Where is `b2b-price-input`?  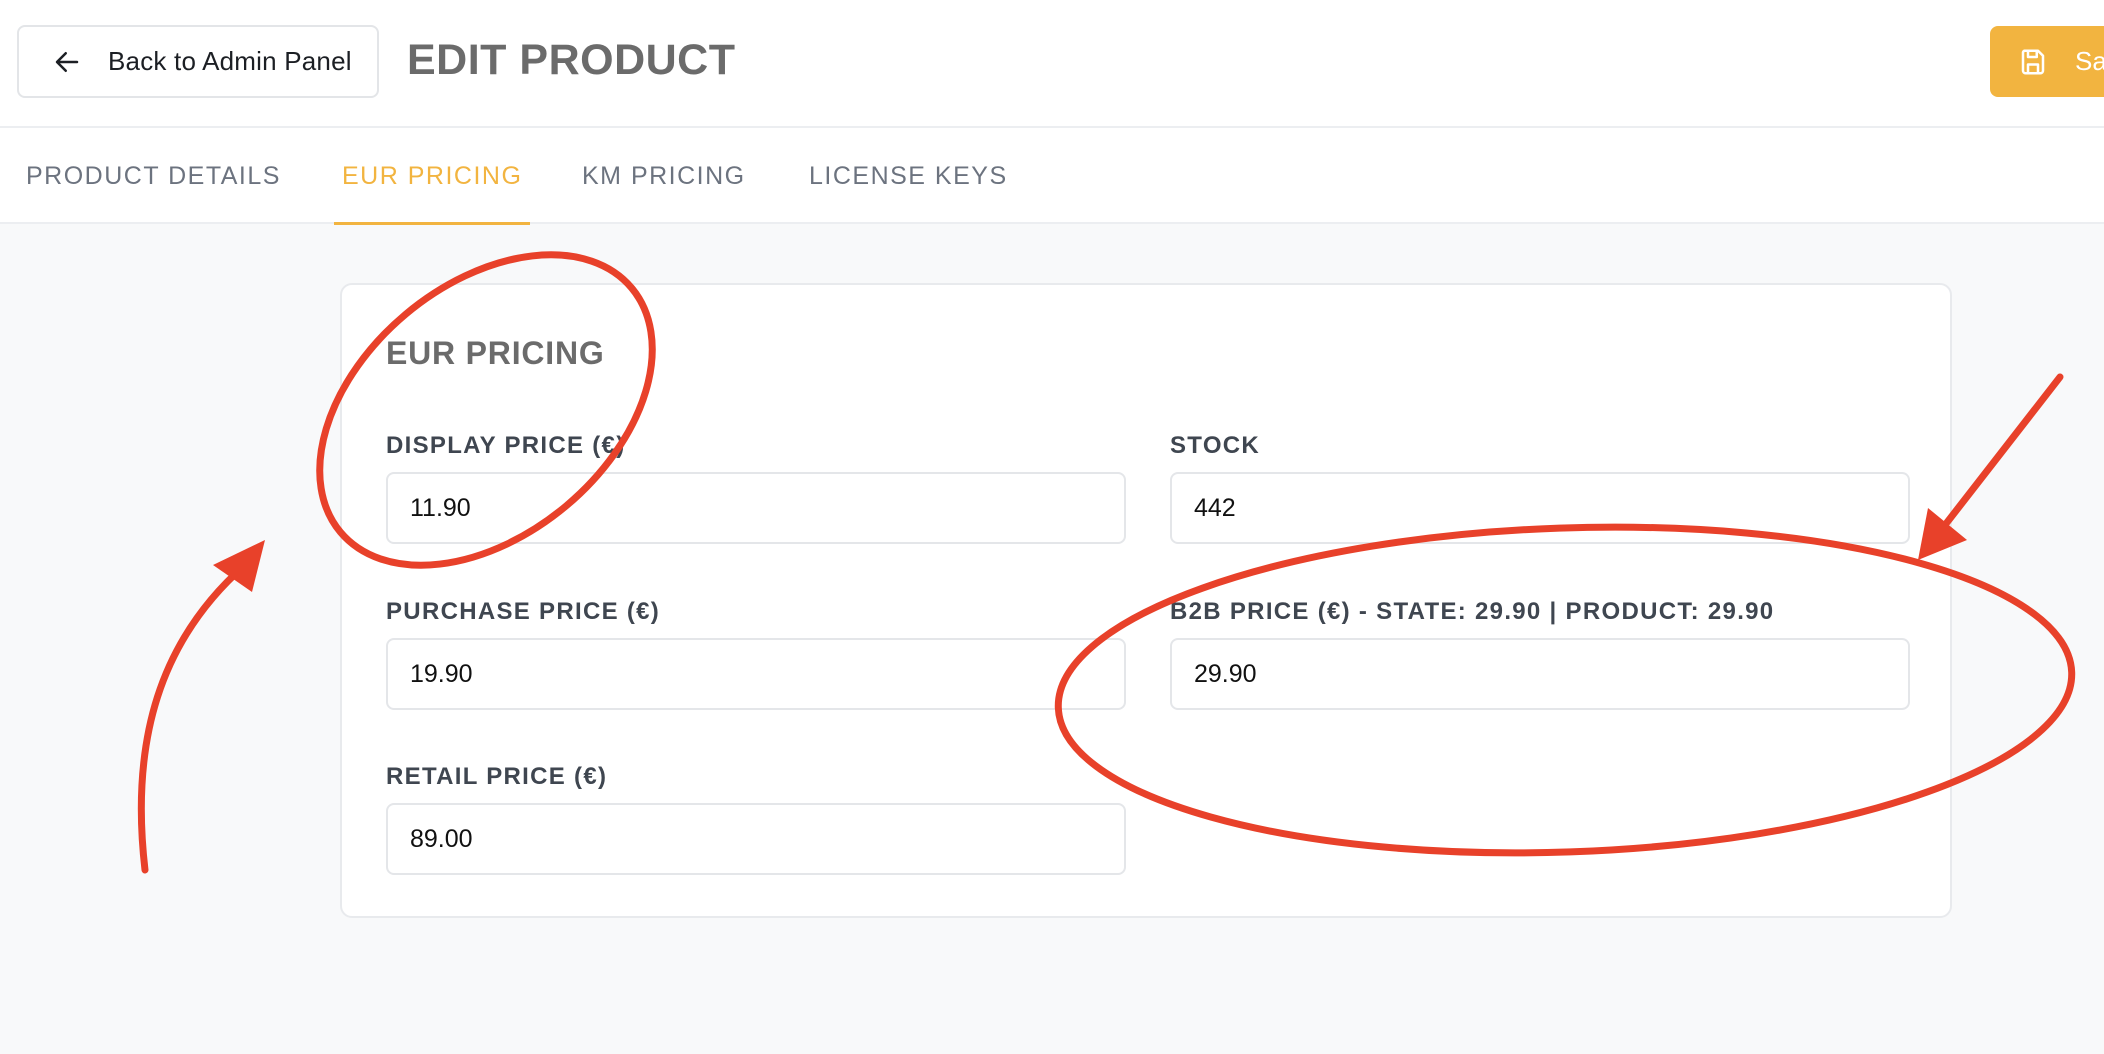
b2b-price-input is located at coordinates (1540, 674).